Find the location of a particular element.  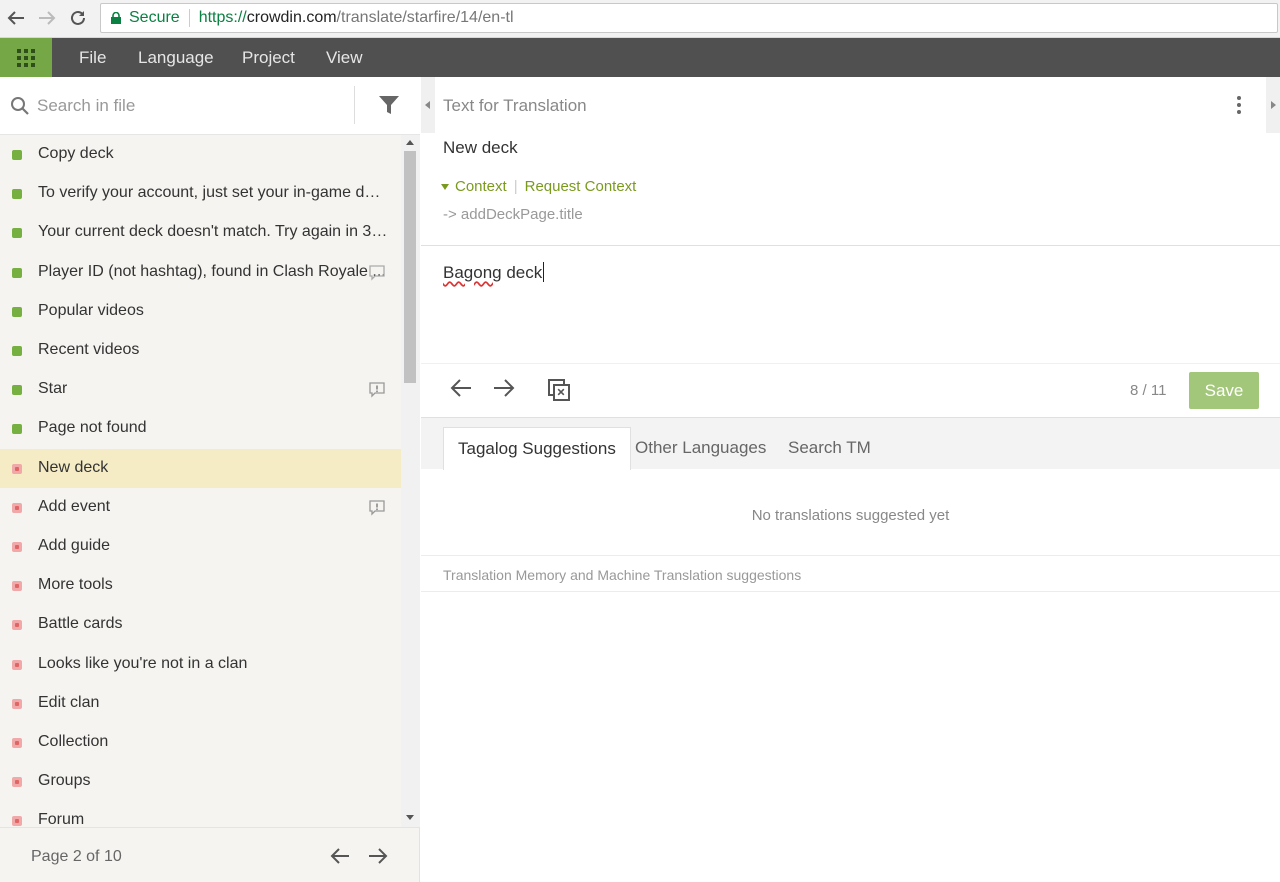

text-caret is located at coordinates (544, 272).